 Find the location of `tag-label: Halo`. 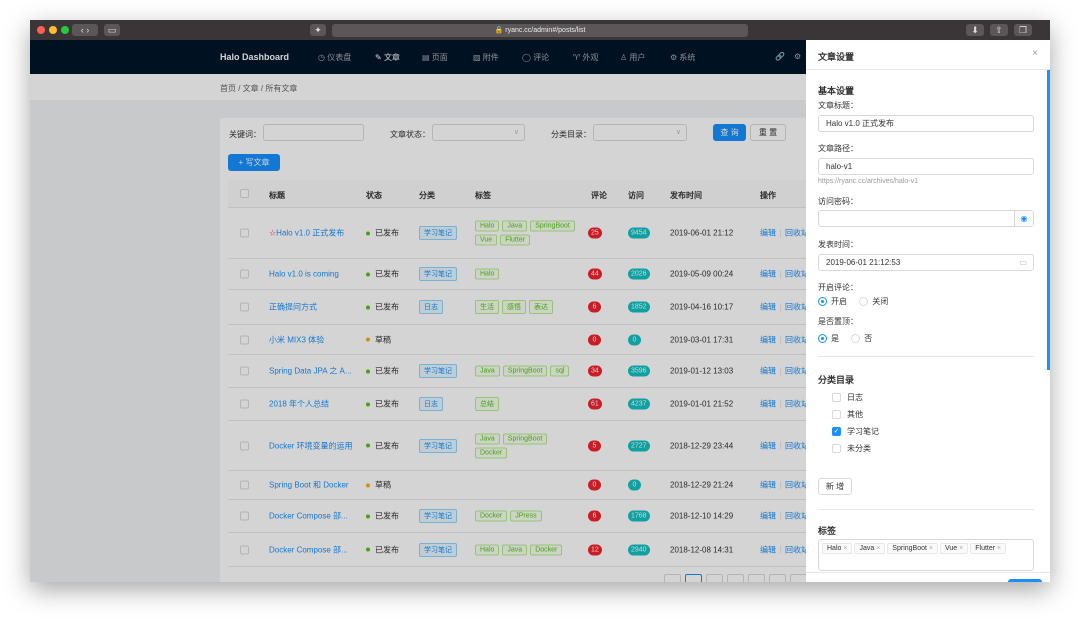

tag-label: Halo is located at coordinates (834, 548).